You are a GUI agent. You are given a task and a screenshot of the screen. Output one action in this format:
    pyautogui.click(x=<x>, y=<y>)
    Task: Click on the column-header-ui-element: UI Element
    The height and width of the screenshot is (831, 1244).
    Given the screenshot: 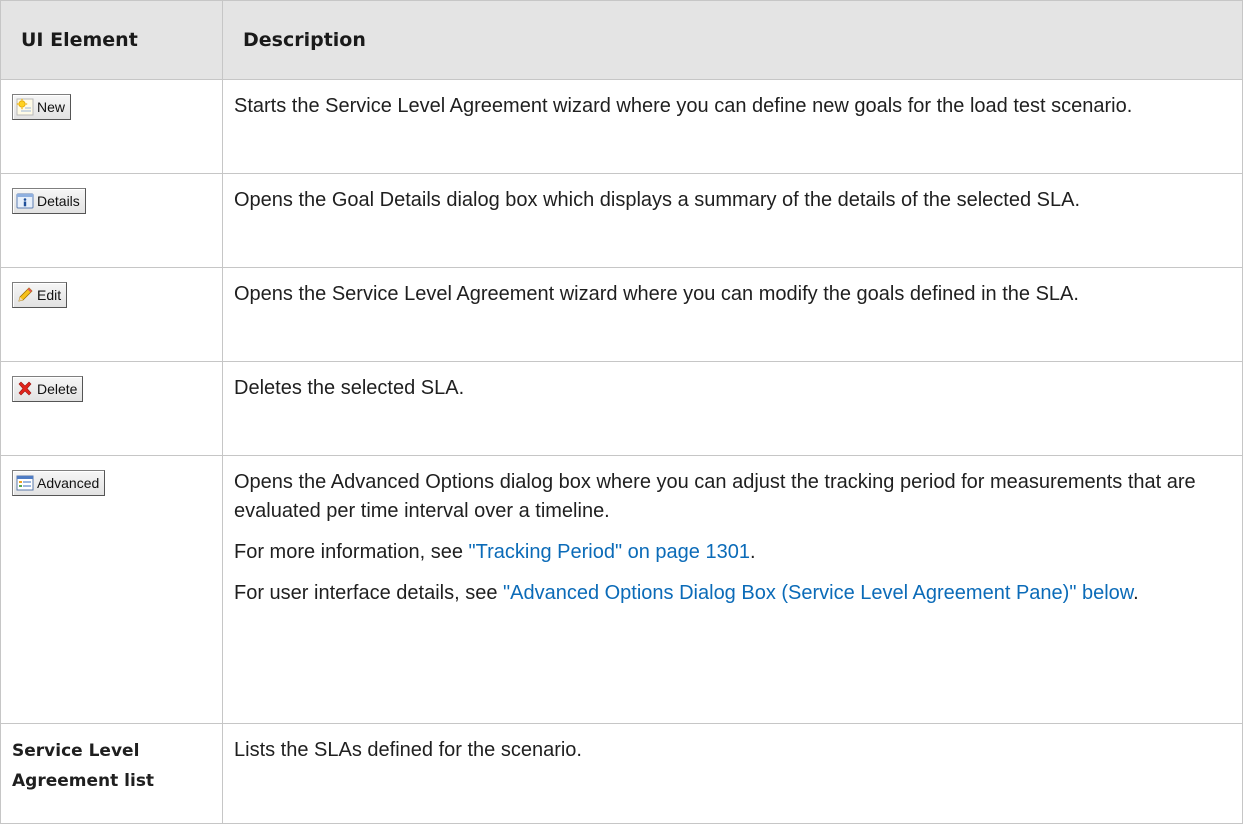 What is the action you would take?
    pyautogui.click(x=111, y=40)
    